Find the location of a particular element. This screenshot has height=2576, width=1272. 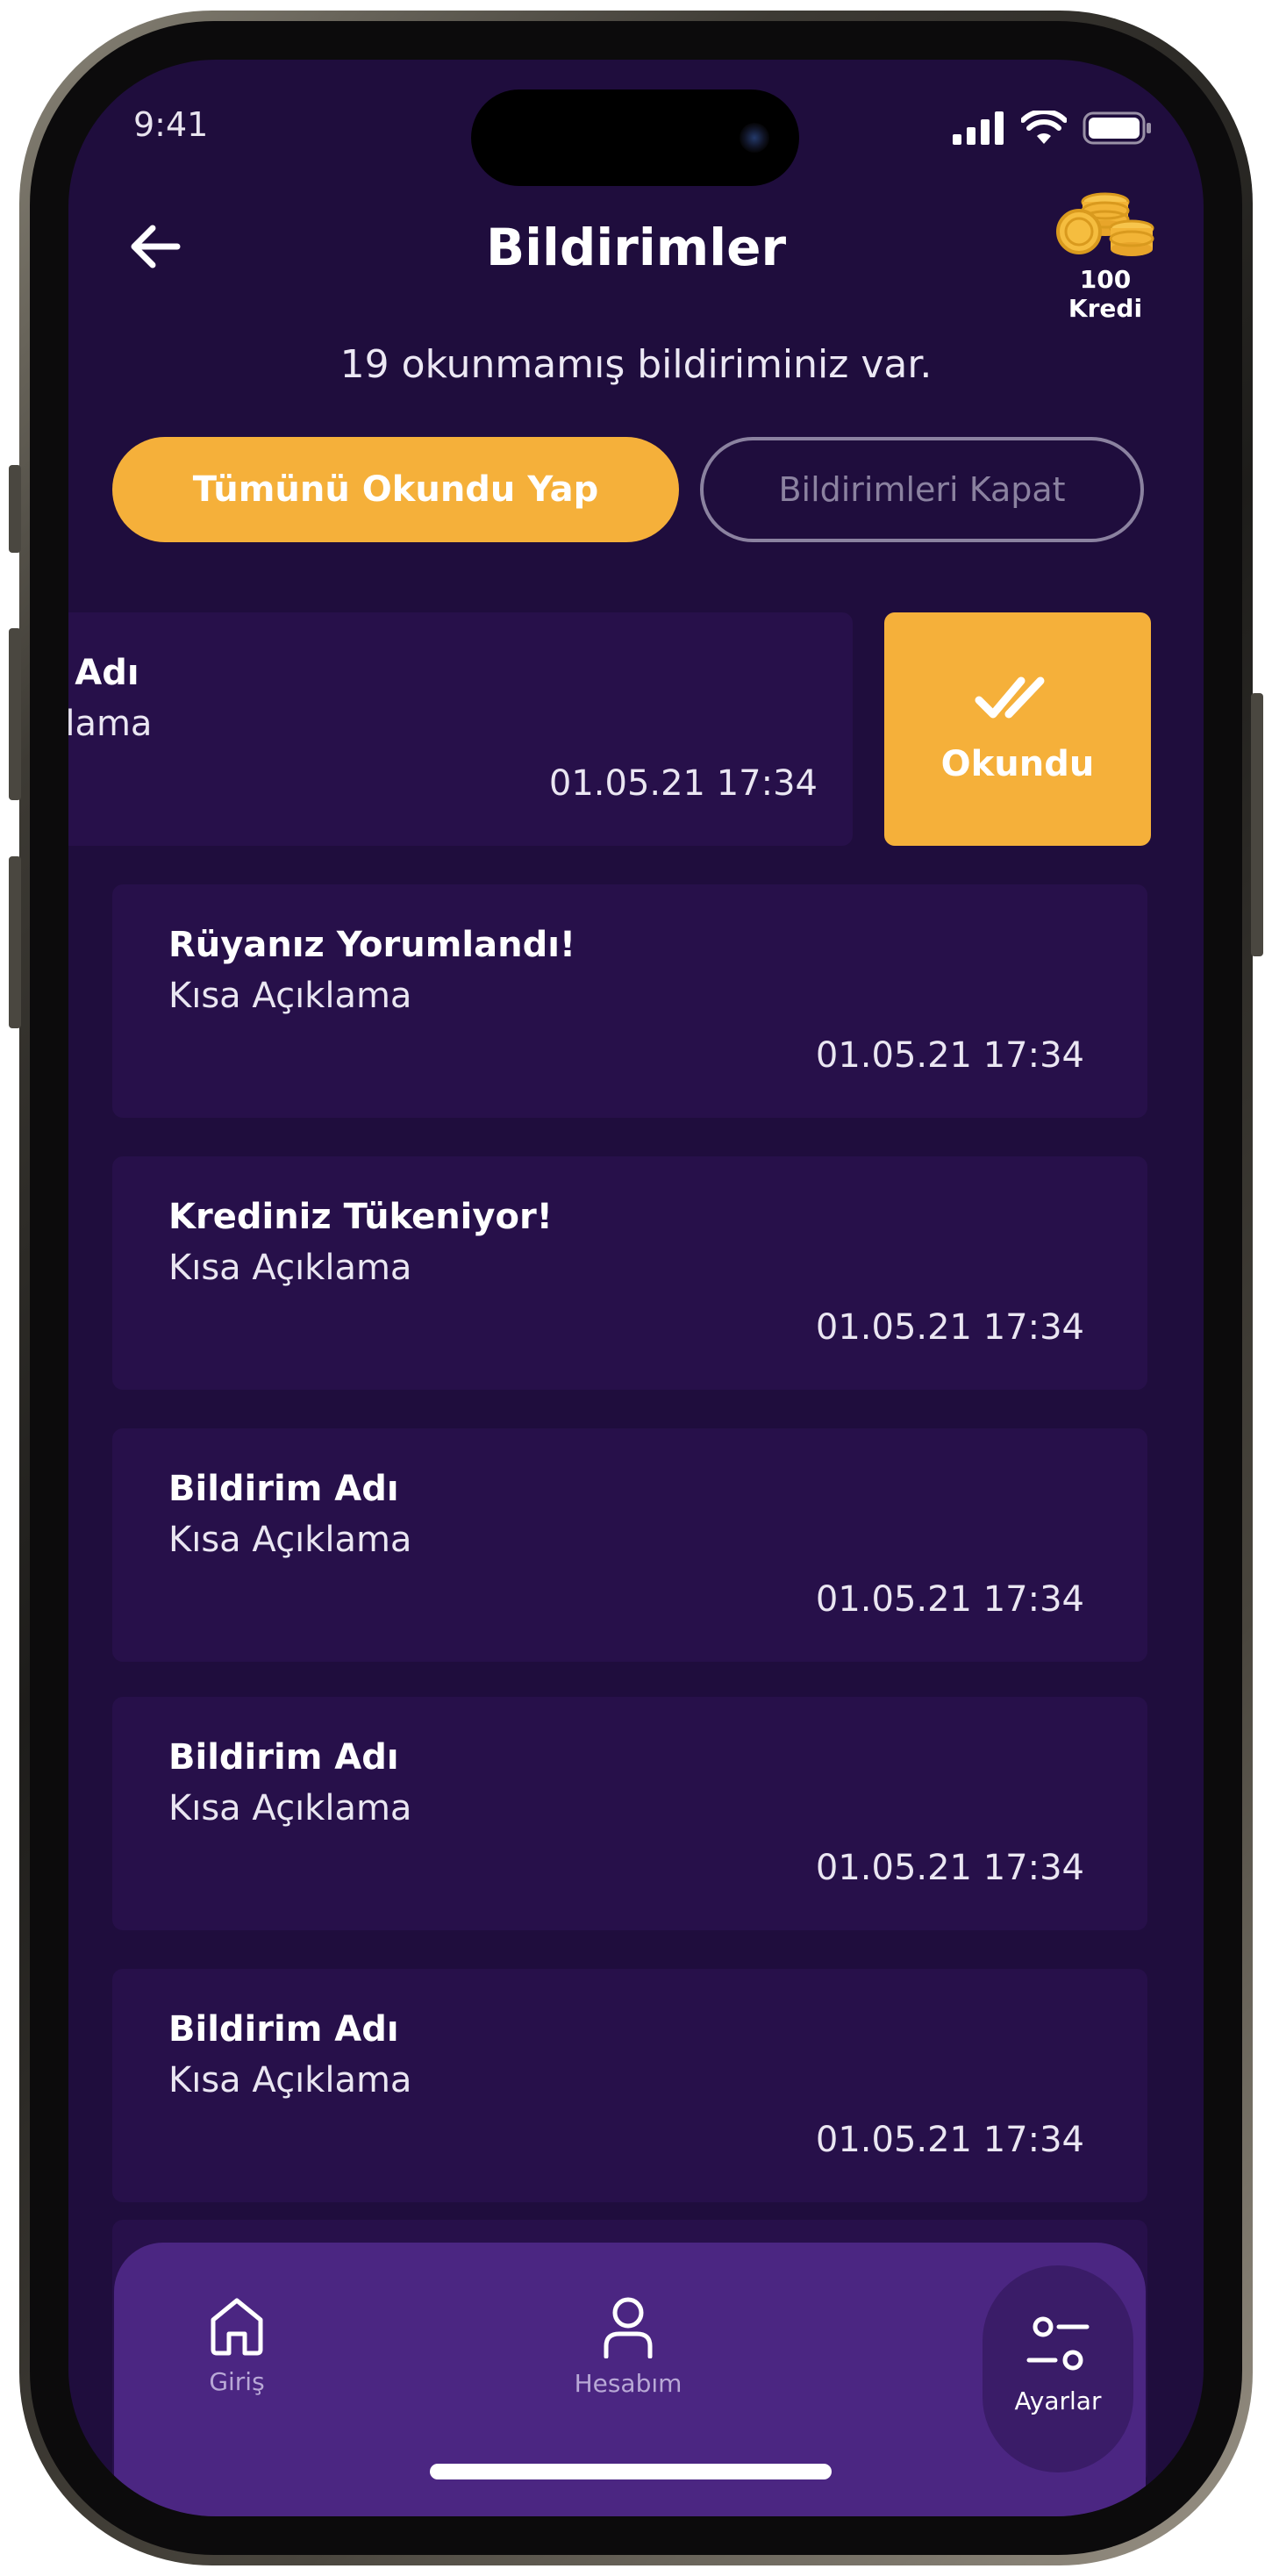

credit-label: 100 Kredi is located at coordinates (1105, 294).